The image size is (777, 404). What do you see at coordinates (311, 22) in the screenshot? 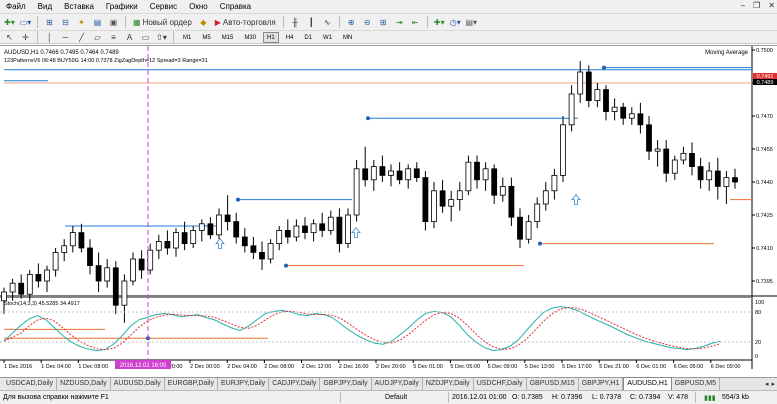
I see `candle-chart-icon: ┃` at bounding box center [311, 22].